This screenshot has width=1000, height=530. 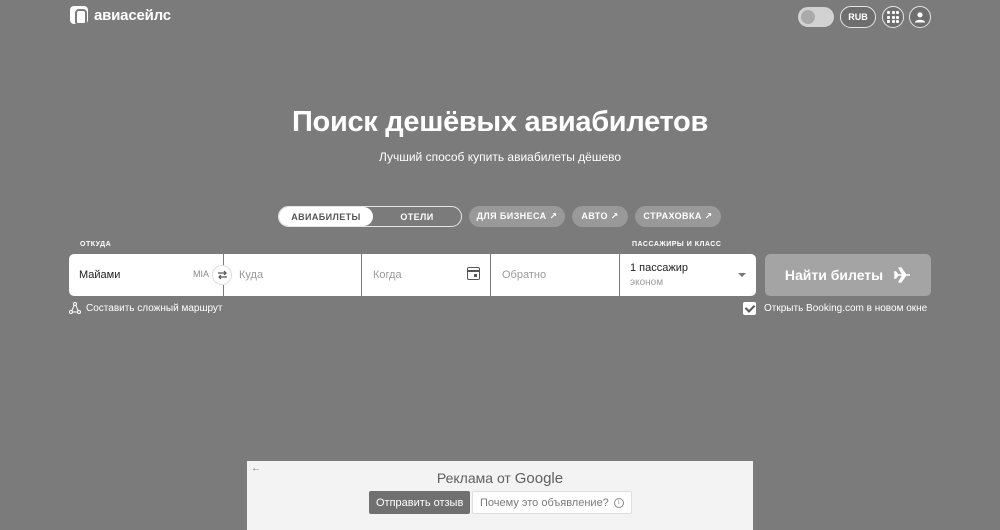 What do you see at coordinates (426, 275) in the screenshot?
I see `depart-date-field: Когда` at bounding box center [426, 275].